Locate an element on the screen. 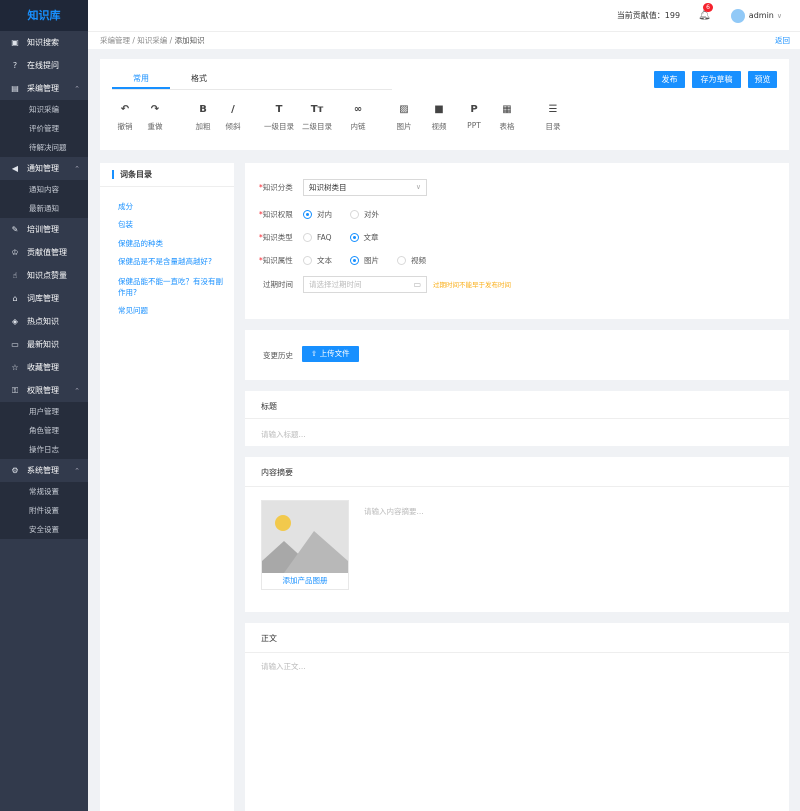  radio-type-option: 文章 is located at coordinates (364, 237).